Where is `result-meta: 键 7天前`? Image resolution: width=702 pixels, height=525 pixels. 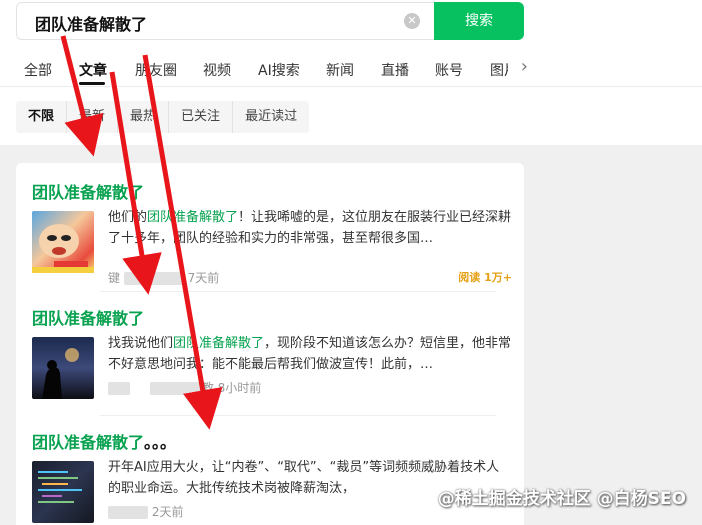 result-meta: 键 7天前 is located at coordinates (163, 277).